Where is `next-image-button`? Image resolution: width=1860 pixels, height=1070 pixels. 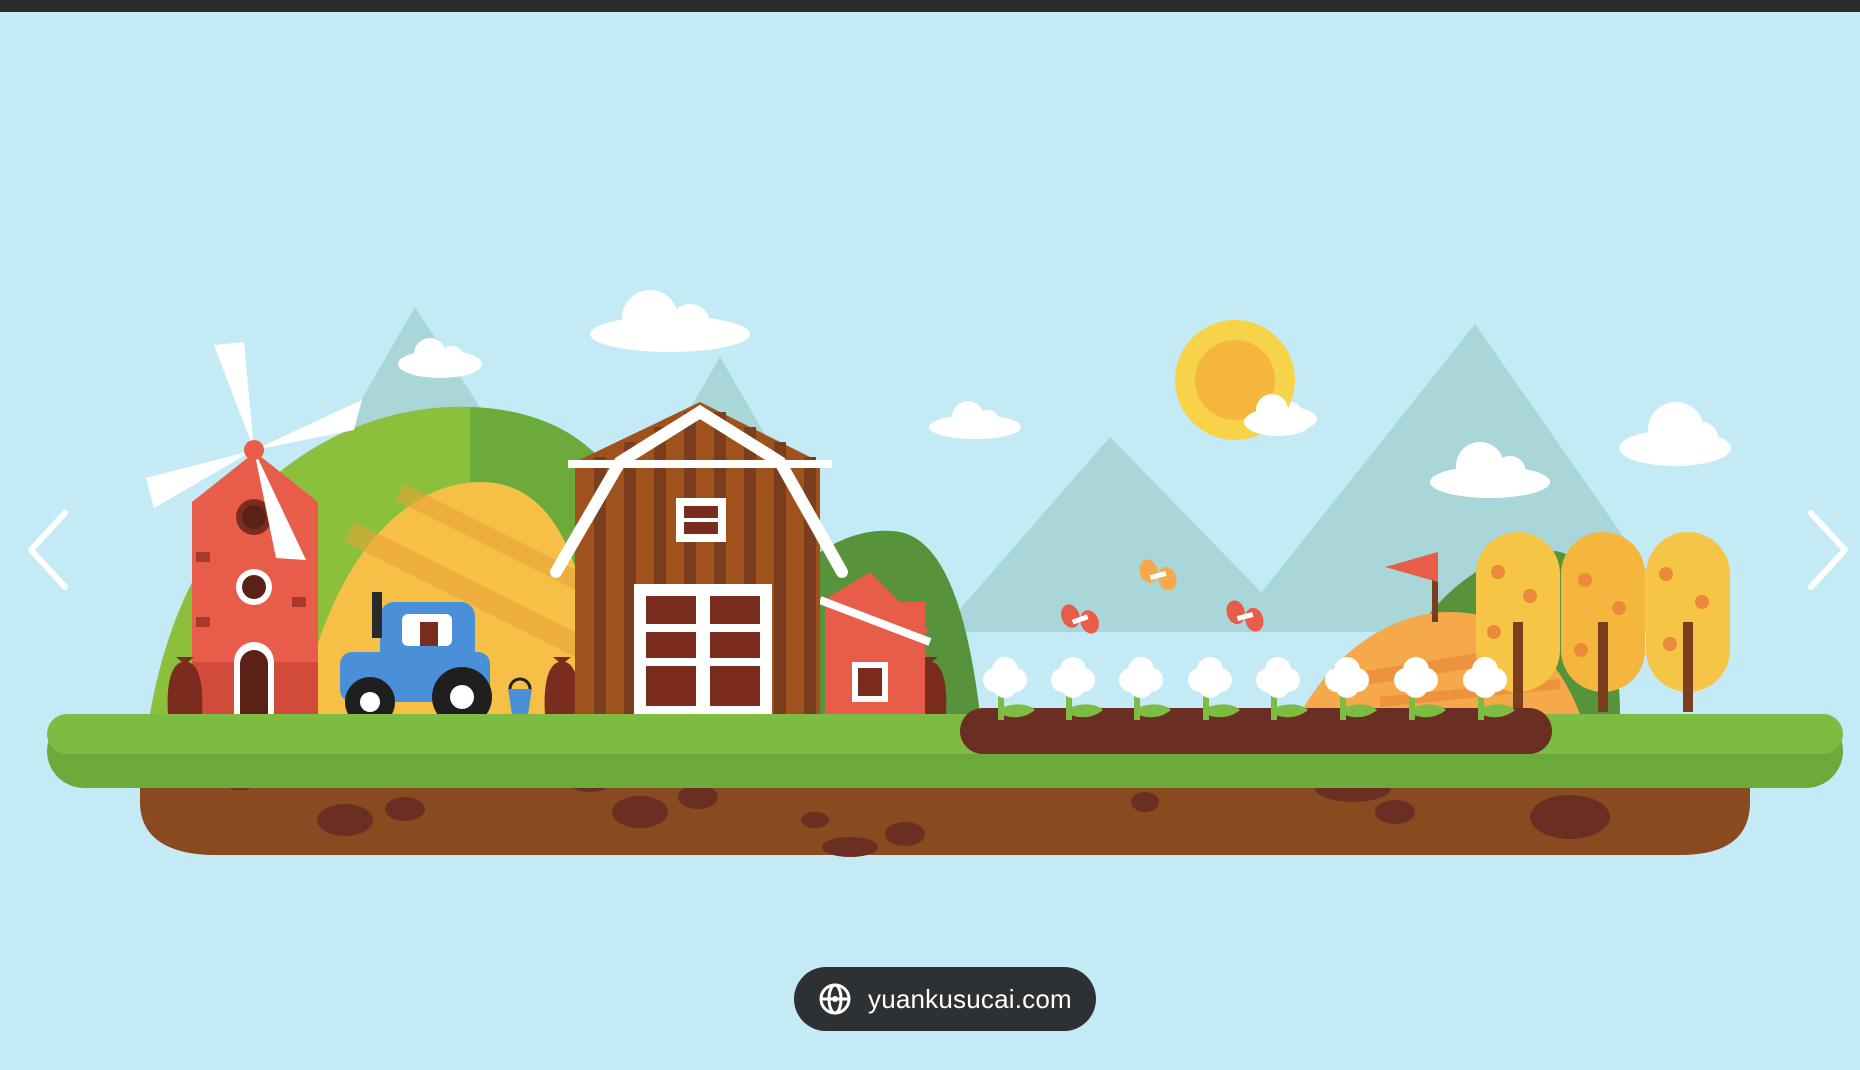
next-image-button is located at coordinates (1828, 550).